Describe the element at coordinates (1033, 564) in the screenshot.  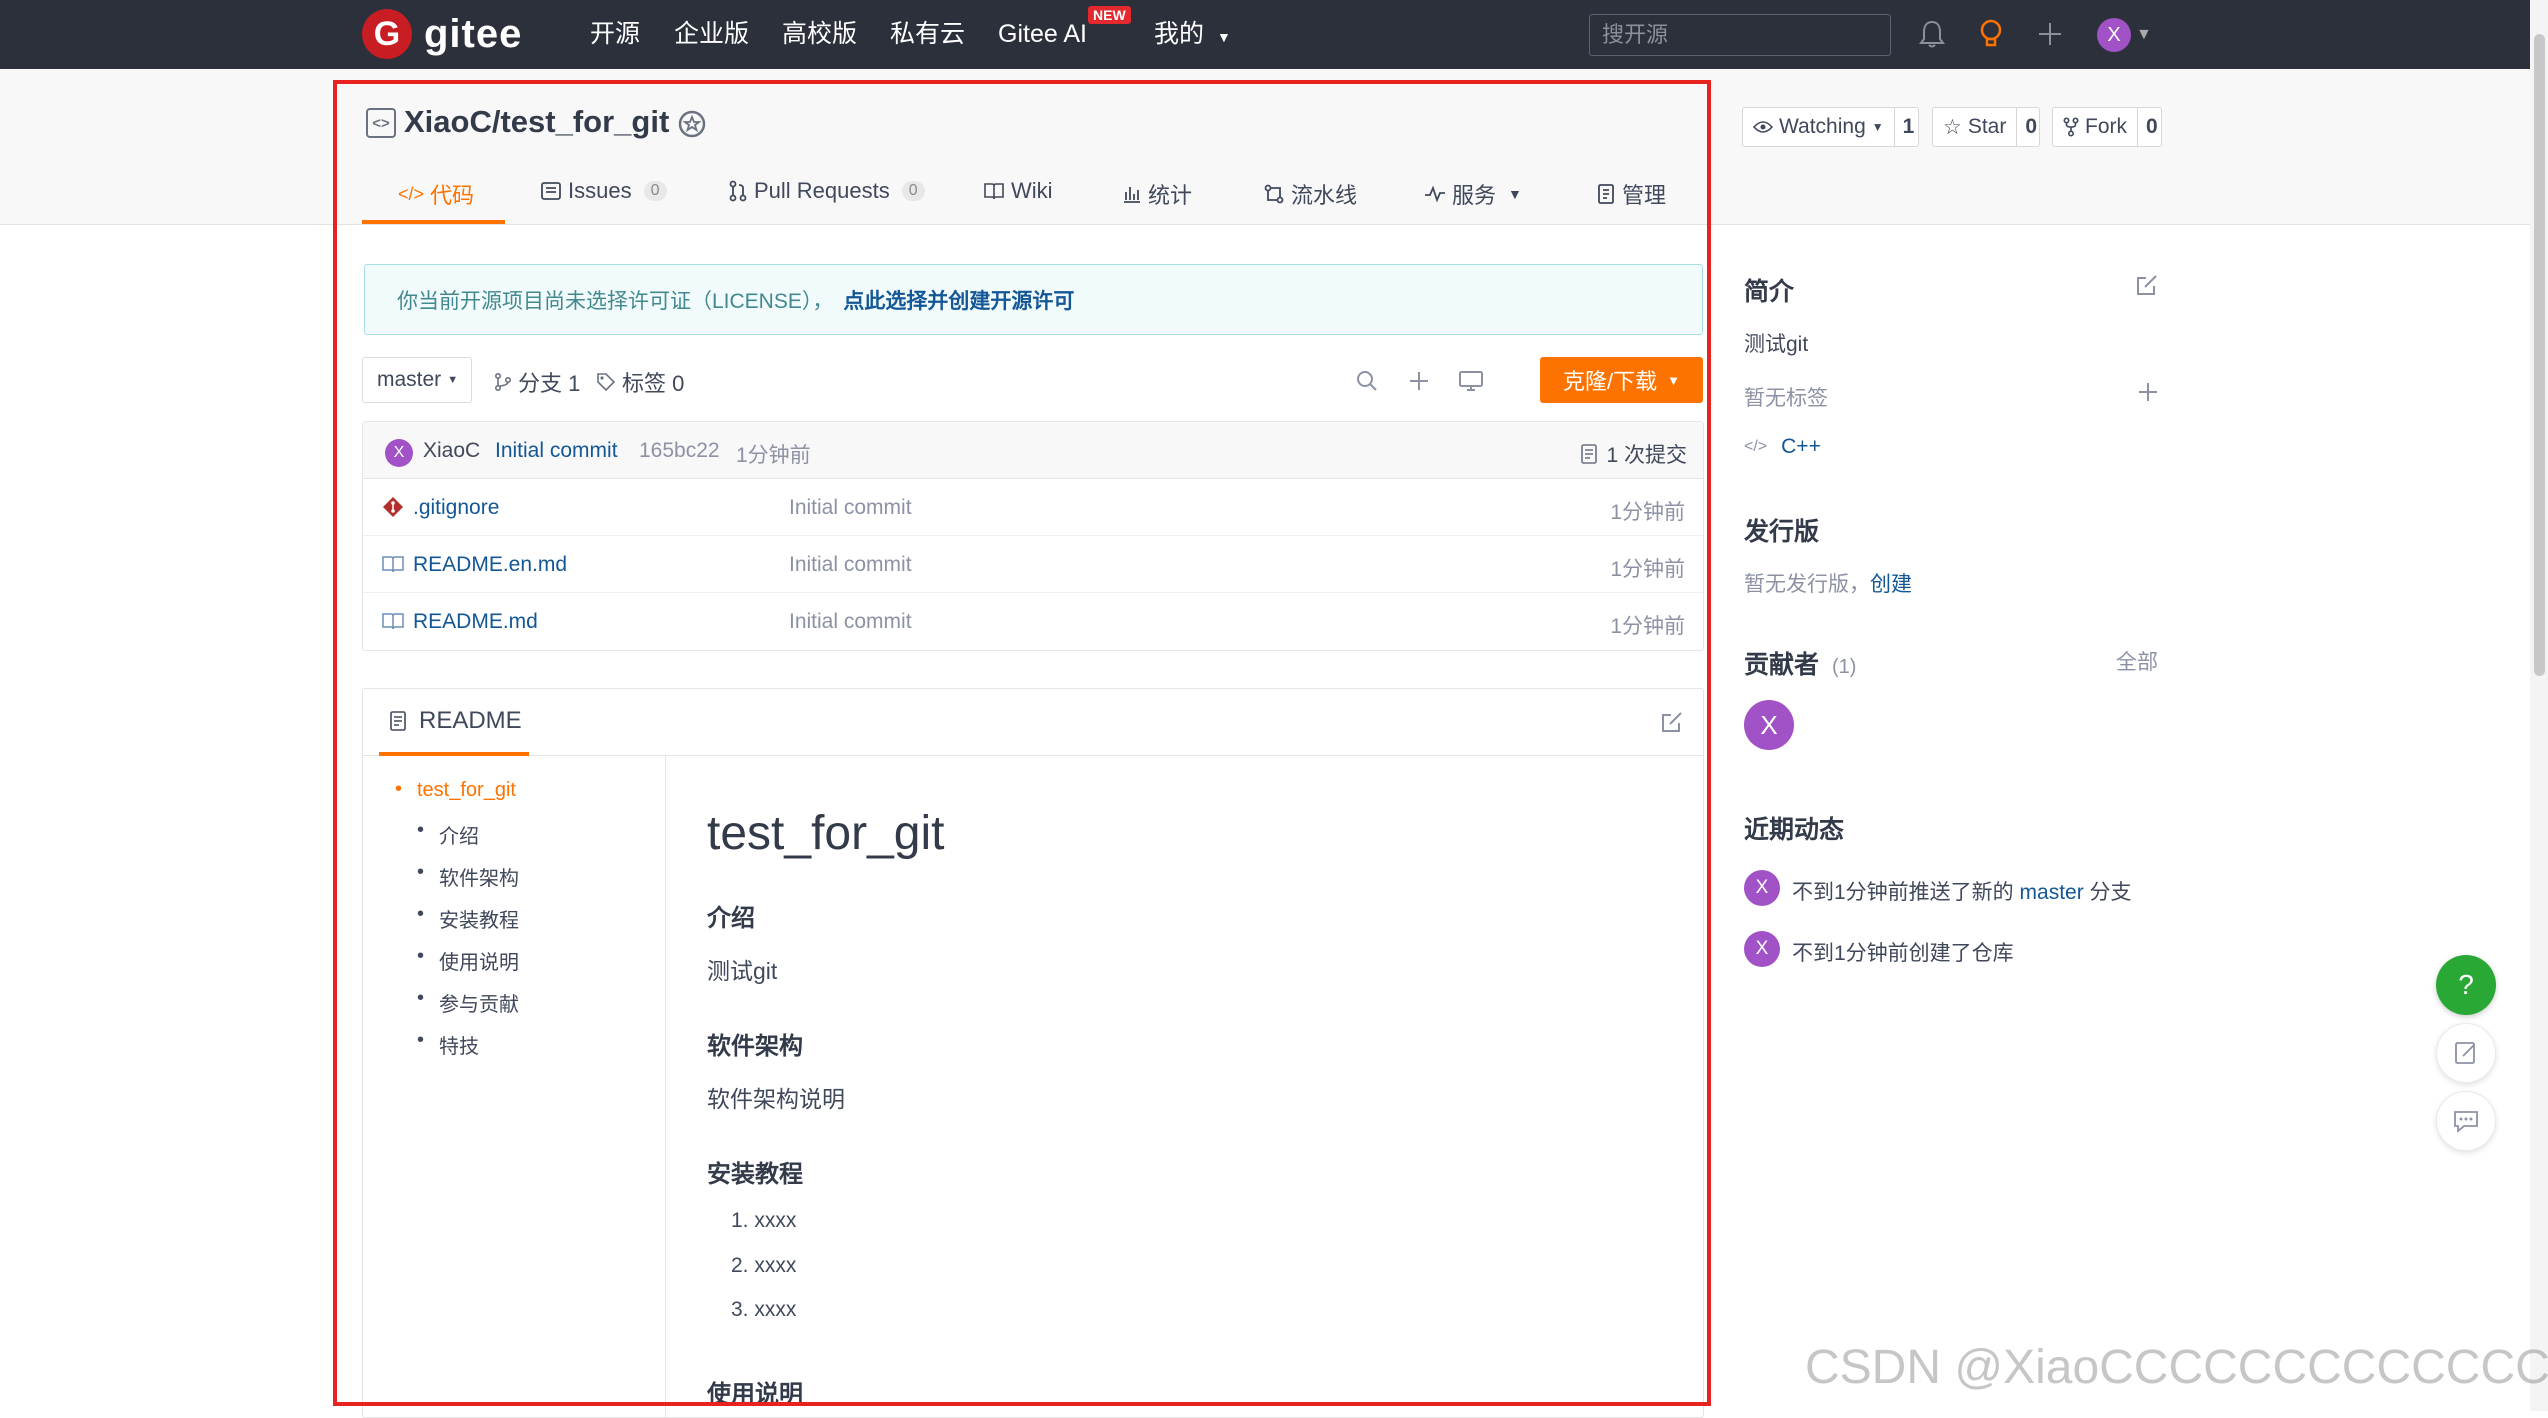
I see `file-row: README.en.md Initial commit 1分钟前` at that location.